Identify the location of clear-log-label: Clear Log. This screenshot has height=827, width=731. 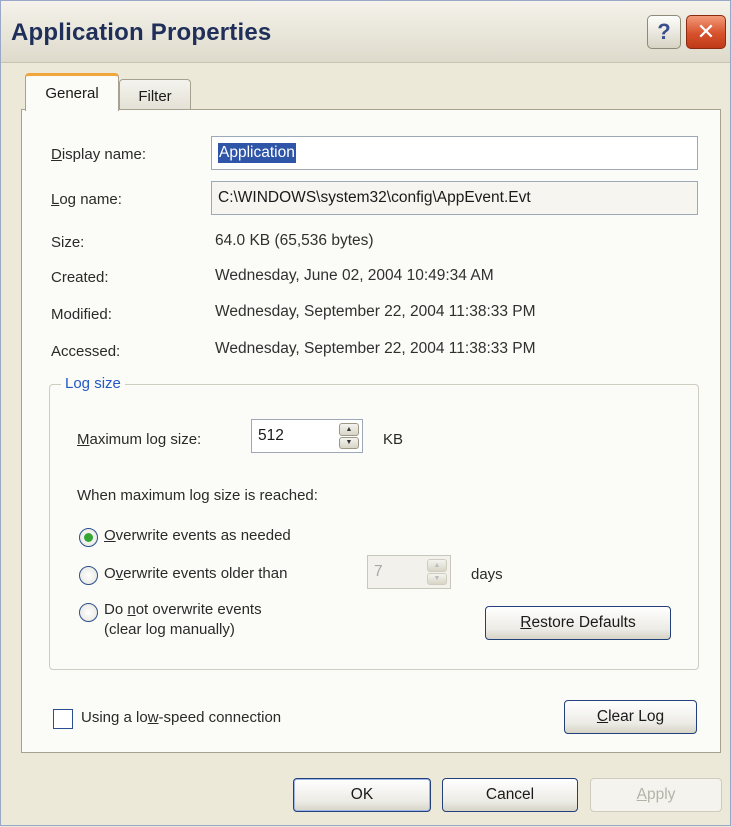
(630, 716).